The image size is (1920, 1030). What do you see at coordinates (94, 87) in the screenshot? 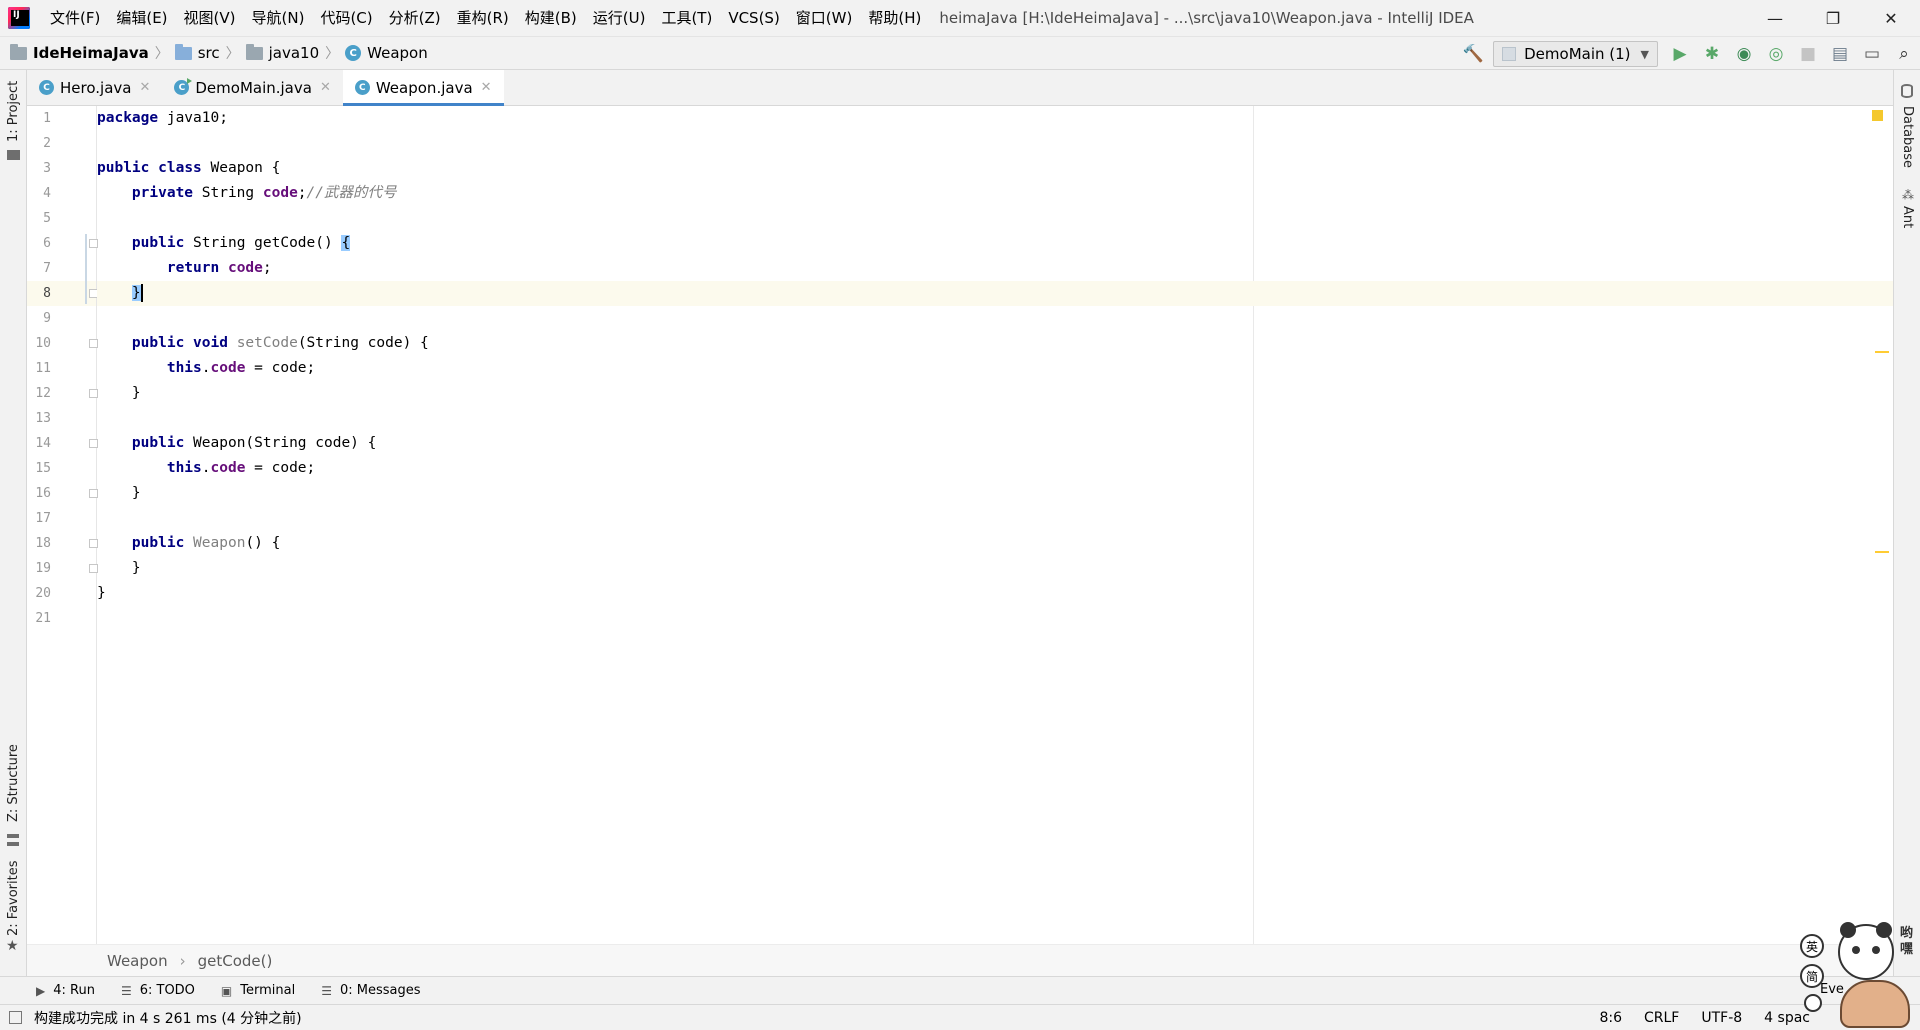
I see `tab-hero-java: C Hero.java ✕` at bounding box center [94, 87].